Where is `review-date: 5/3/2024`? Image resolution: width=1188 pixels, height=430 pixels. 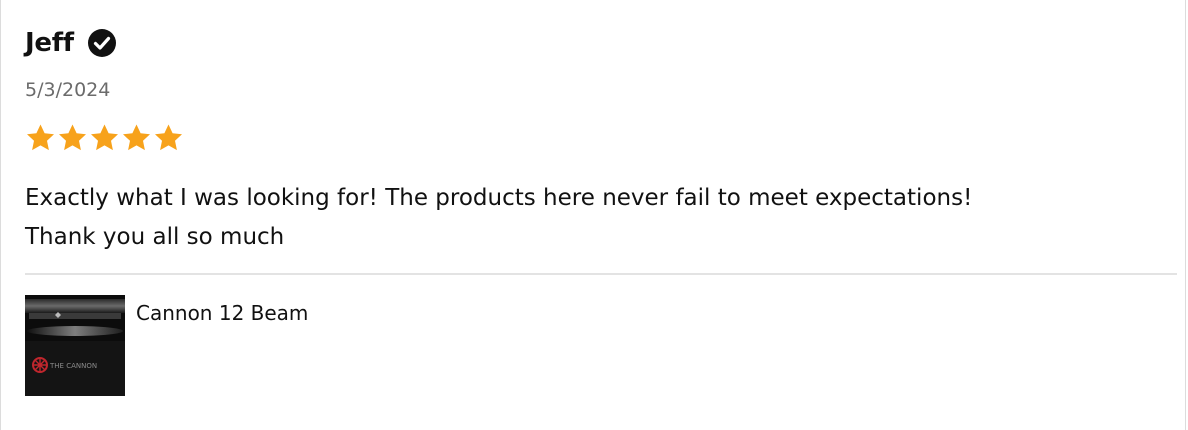 review-date: 5/3/2024 is located at coordinates (68, 90).